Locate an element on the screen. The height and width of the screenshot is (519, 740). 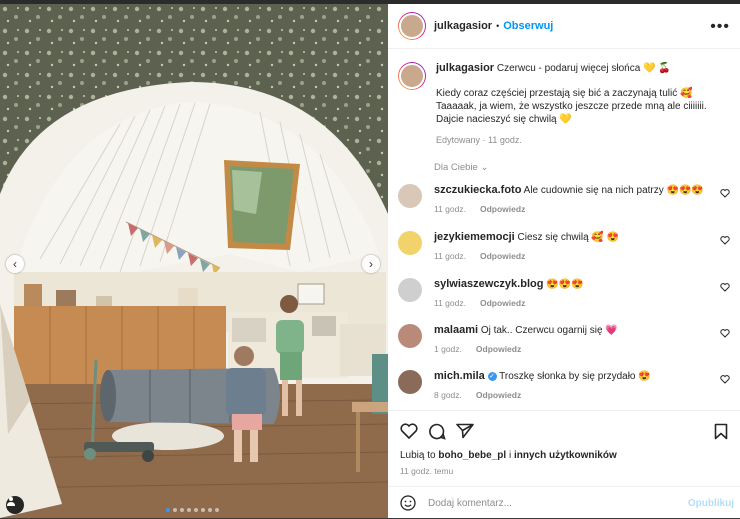
author-username: julkagasior is located at coordinates (463, 26).